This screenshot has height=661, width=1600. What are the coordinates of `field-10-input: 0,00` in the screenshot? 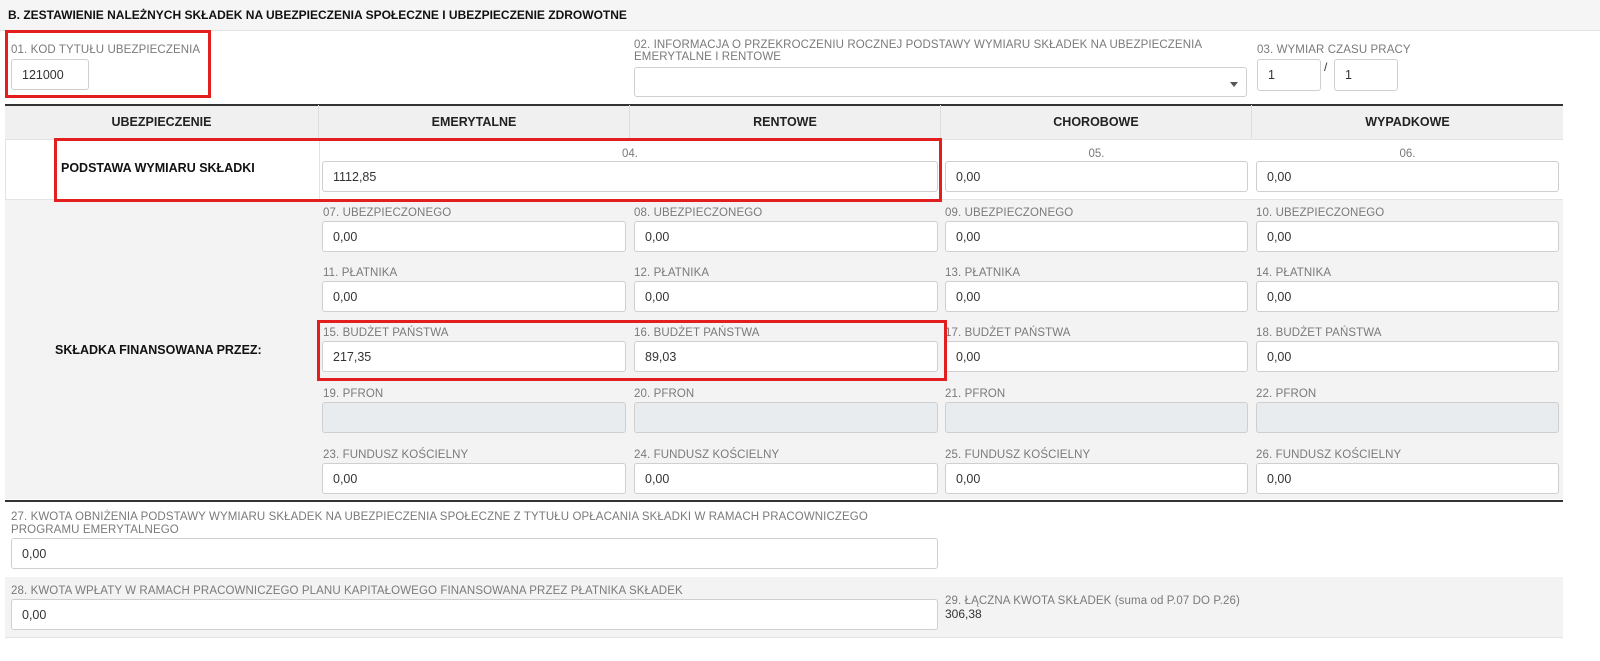 It's located at (1407, 236).